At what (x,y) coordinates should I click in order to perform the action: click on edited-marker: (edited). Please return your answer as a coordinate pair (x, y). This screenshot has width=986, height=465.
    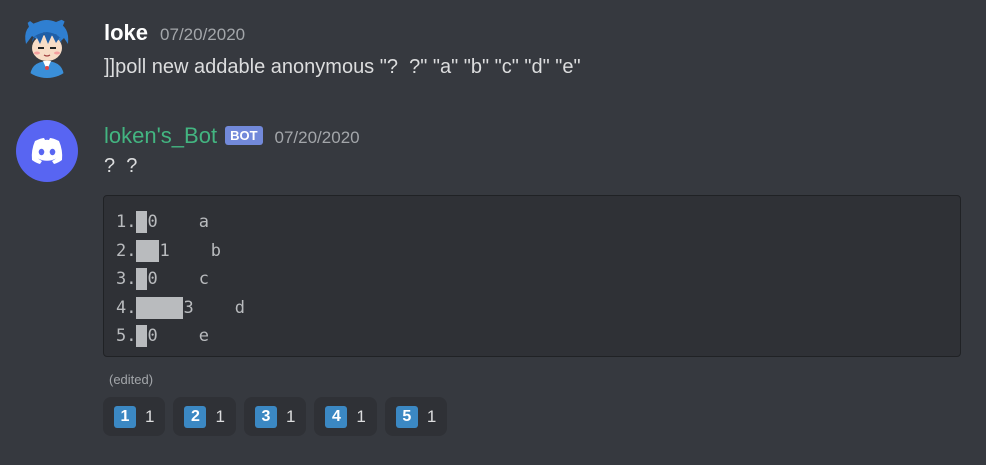
    Looking at the image, I should click on (131, 379).